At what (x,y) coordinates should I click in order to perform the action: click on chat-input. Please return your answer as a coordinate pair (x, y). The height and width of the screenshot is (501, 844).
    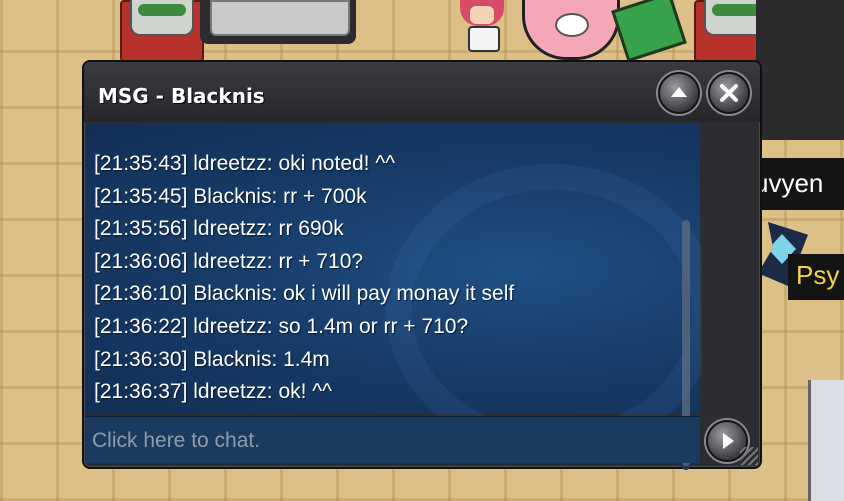
    Looking at the image, I should click on (392, 441).